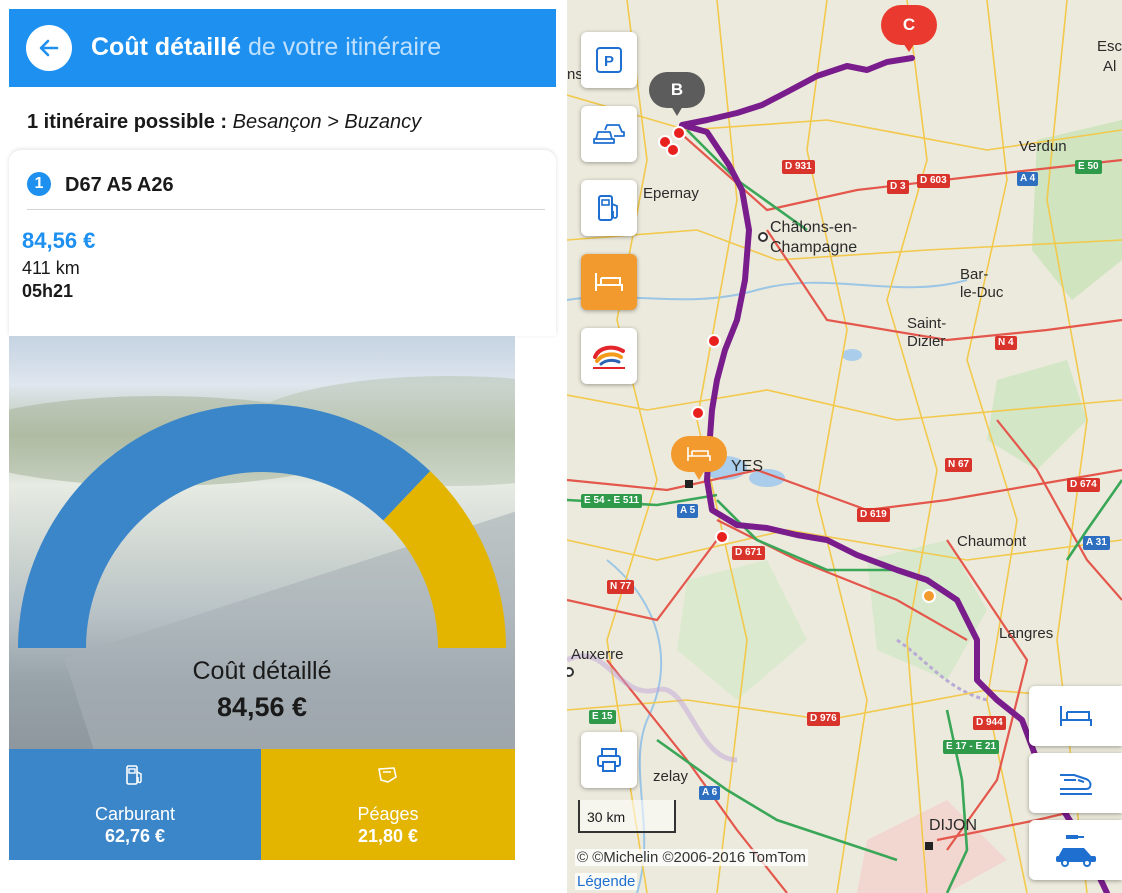  I want to click on toll-cost-tile: Péages 21,80 €, so click(388, 804).